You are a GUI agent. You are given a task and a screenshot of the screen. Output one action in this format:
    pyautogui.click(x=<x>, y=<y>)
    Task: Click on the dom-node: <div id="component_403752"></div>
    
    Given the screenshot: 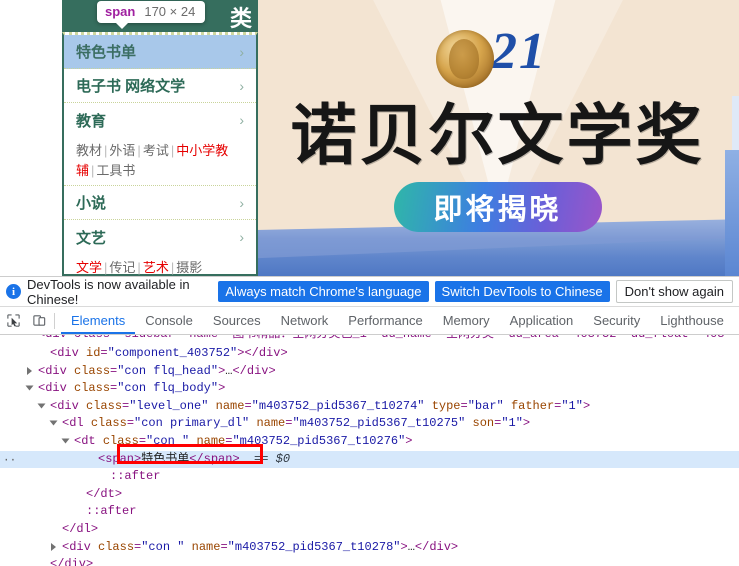 What is the action you would take?
    pyautogui.click(x=369, y=354)
    